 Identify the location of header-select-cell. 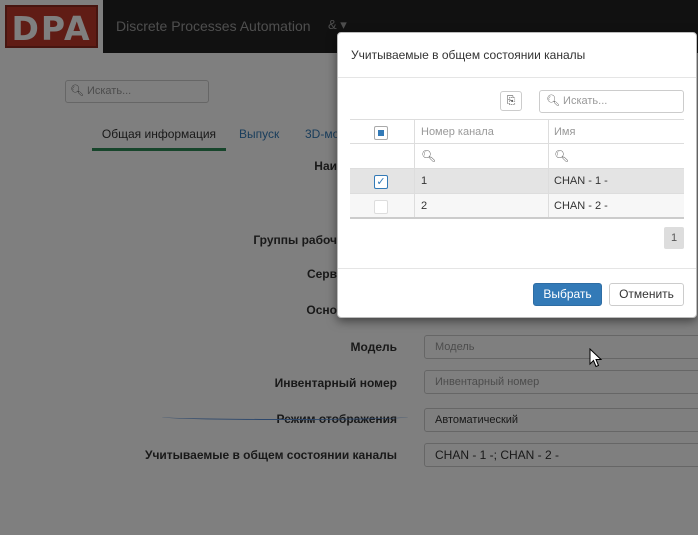
(382, 131).